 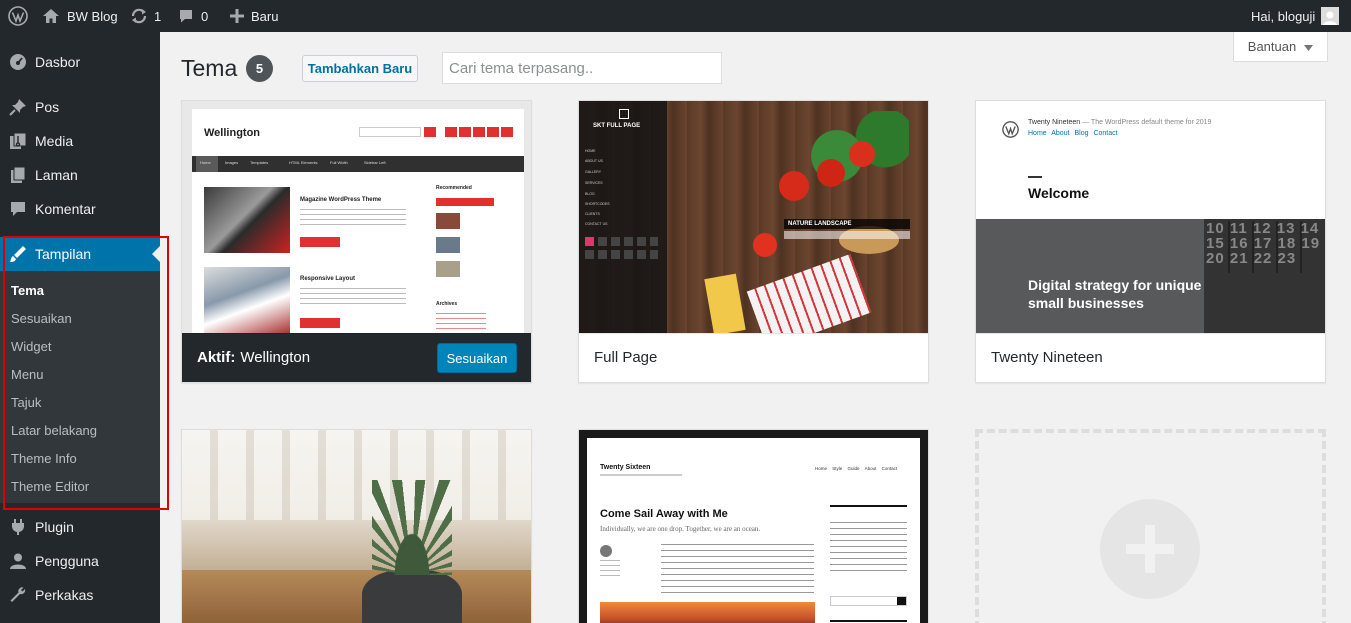 I want to click on updates-icon, so click(x=139, y=16).